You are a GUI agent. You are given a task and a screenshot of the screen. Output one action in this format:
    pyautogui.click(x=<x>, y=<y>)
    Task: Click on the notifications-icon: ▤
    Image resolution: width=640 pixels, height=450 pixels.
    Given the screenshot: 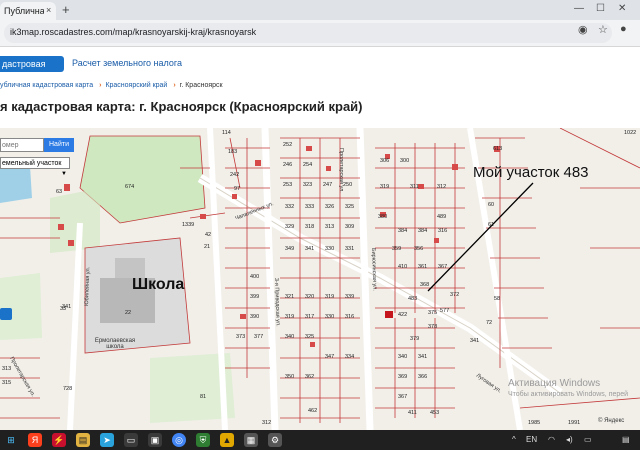 What is the action you would take?
    pyautogui.click(x=626, y=439)
    